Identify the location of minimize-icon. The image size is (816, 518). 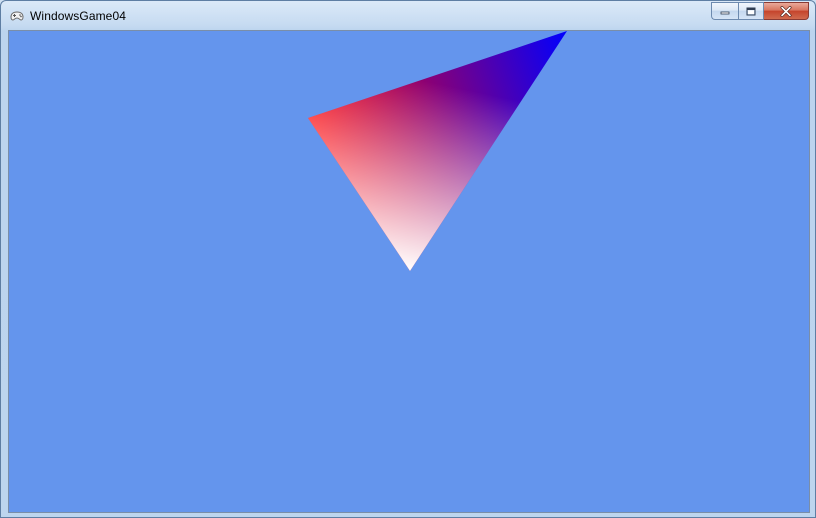
(725, 13).